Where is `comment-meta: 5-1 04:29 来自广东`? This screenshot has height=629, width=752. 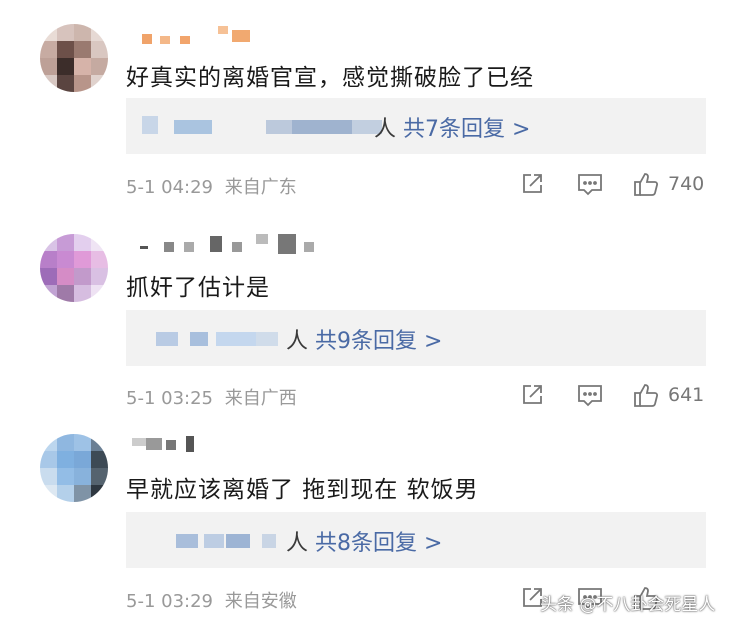
comment-meta: 5-1 04:29 来自广东 is located at coordinates (211, 186).